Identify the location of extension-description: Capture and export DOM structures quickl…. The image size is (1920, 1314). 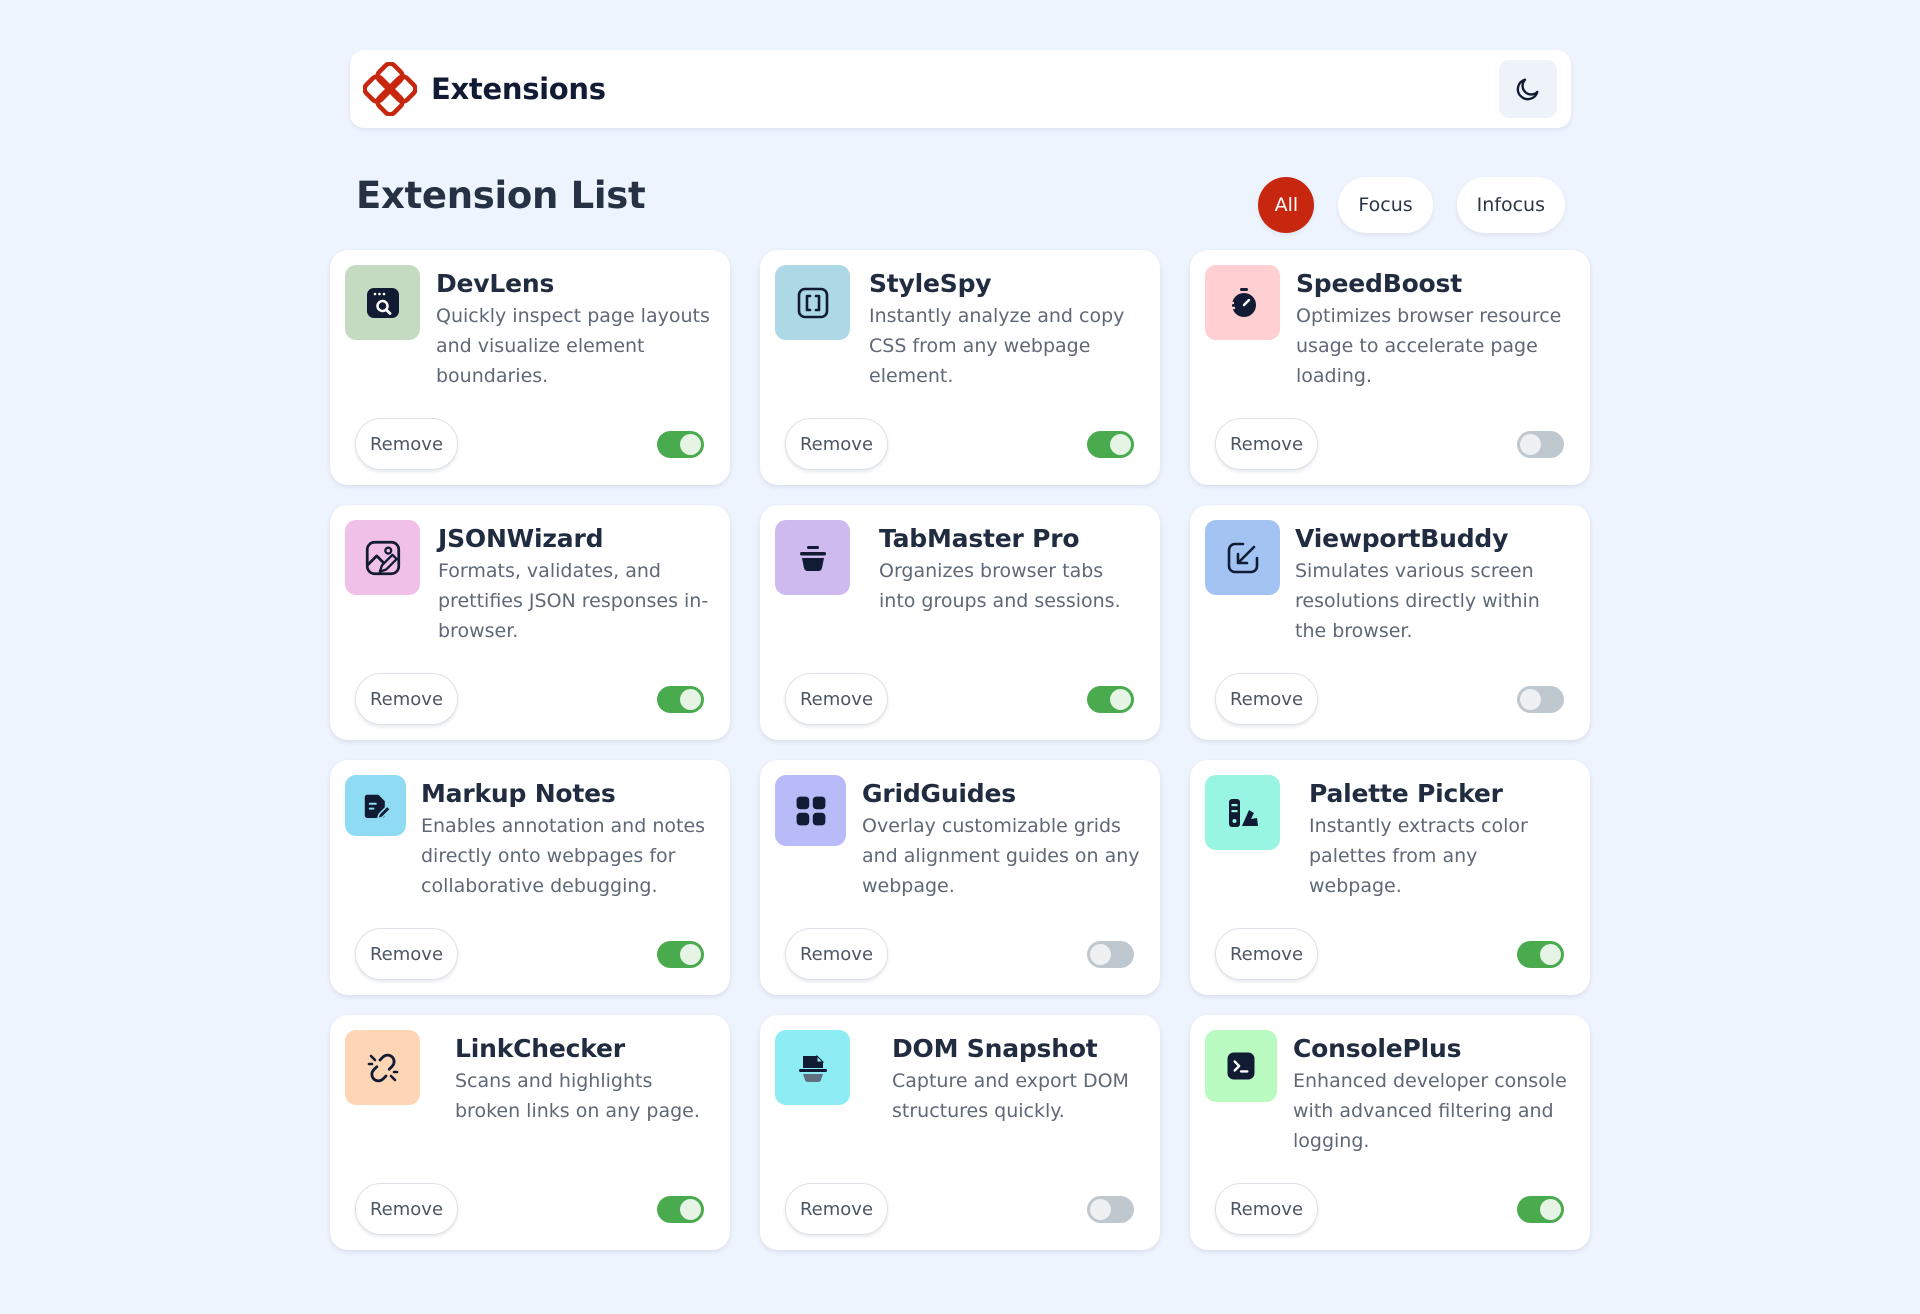
(1010, 1096).